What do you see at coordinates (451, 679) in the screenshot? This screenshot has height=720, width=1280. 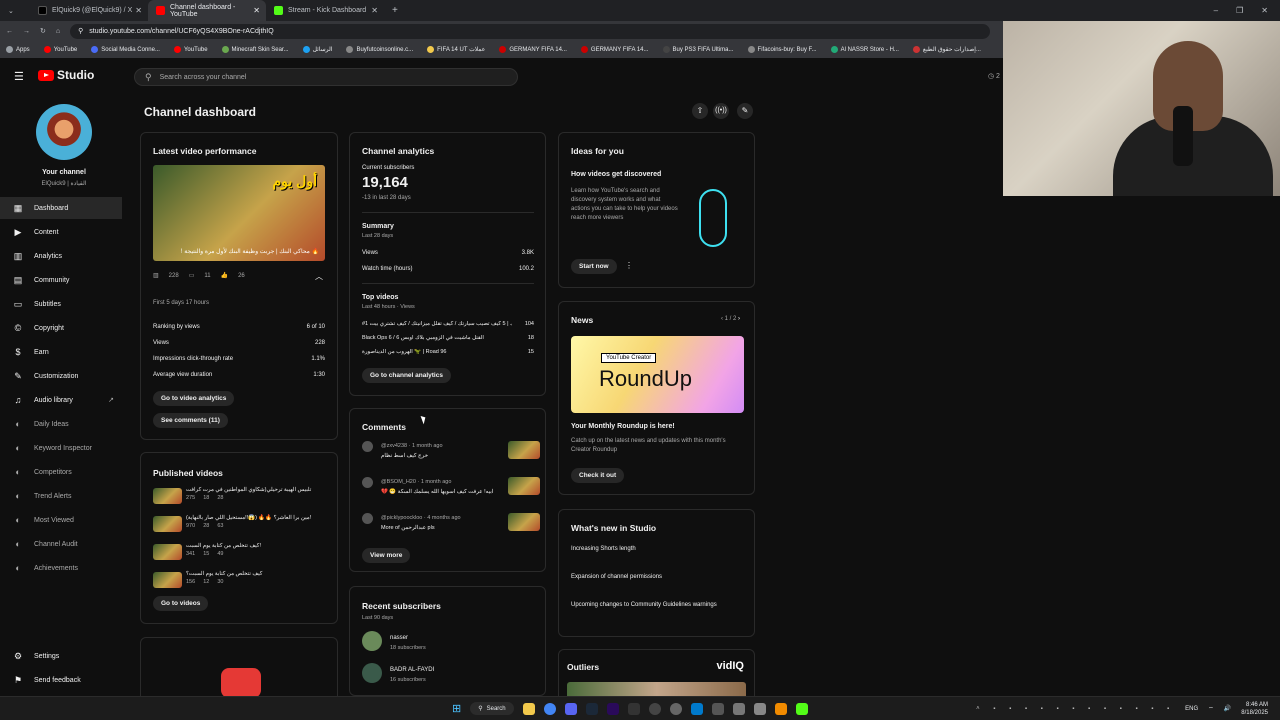 I see `subscriber-item: BADR AL-FAYDI 16 subscribers` at bounding box center [451, 679].